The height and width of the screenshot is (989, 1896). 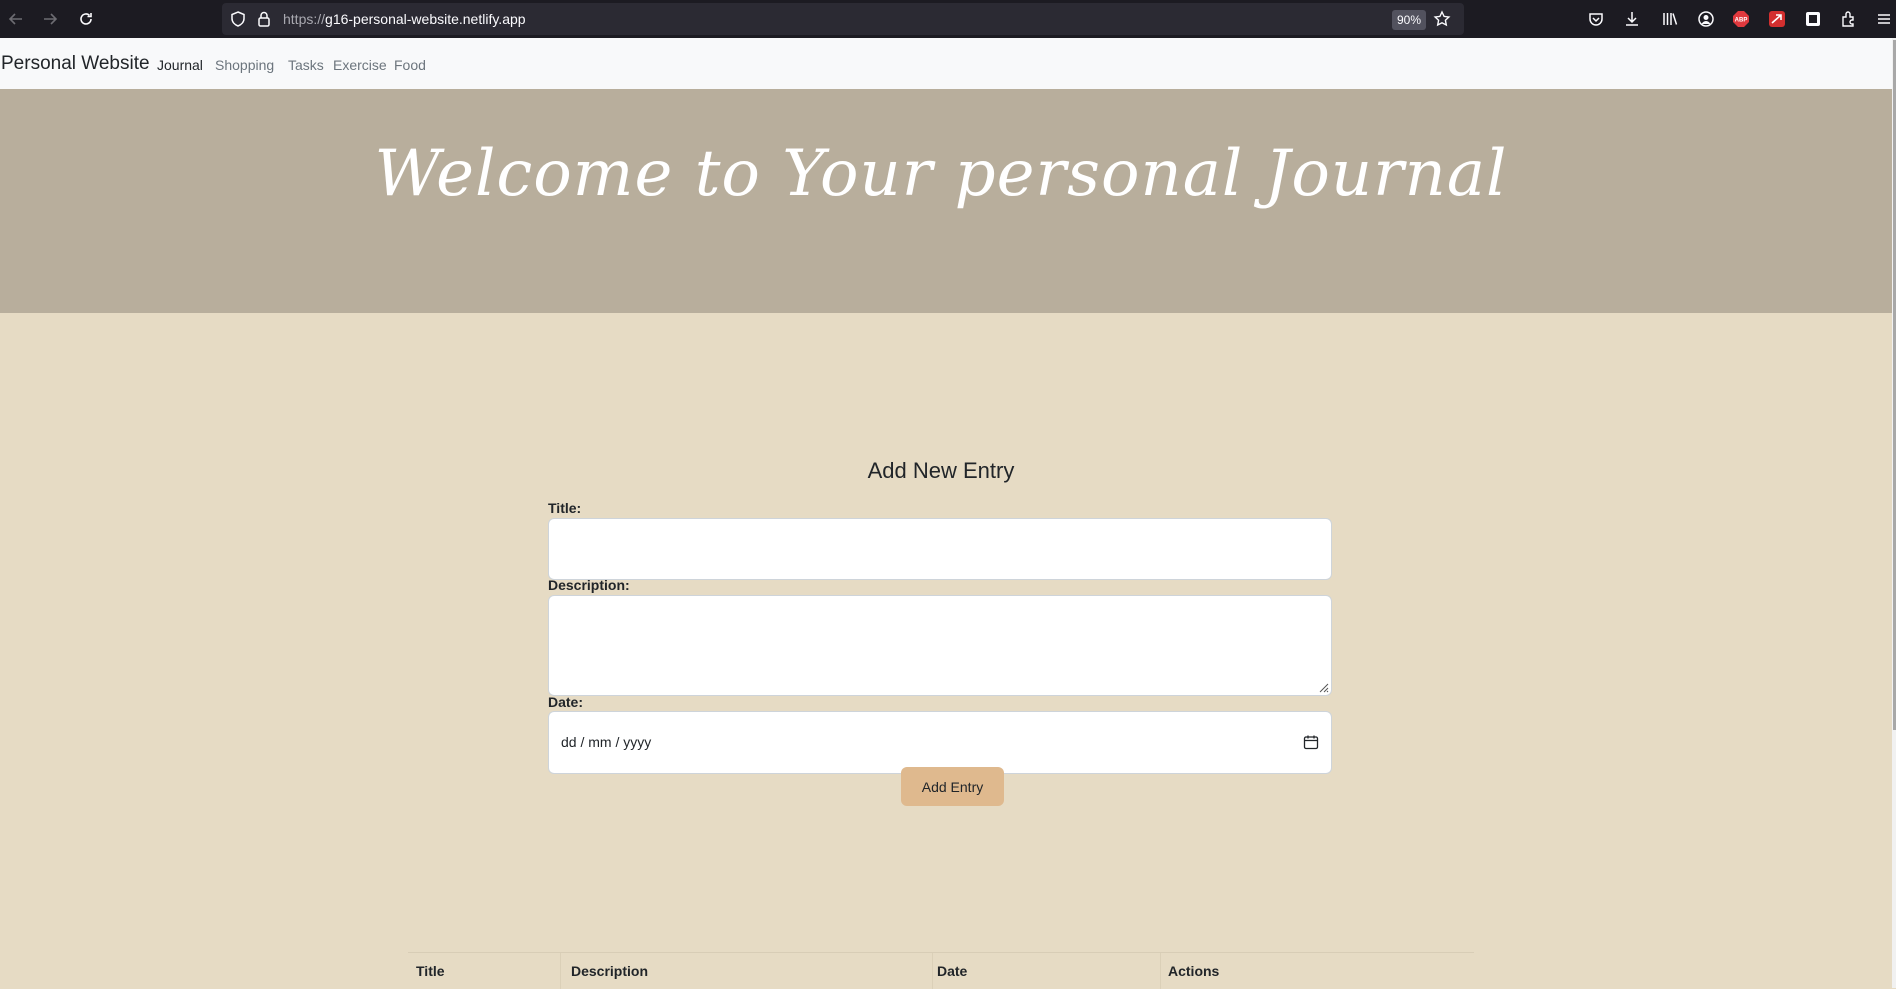 I want to click on description-label: Description:, so click(x=589, y=585).